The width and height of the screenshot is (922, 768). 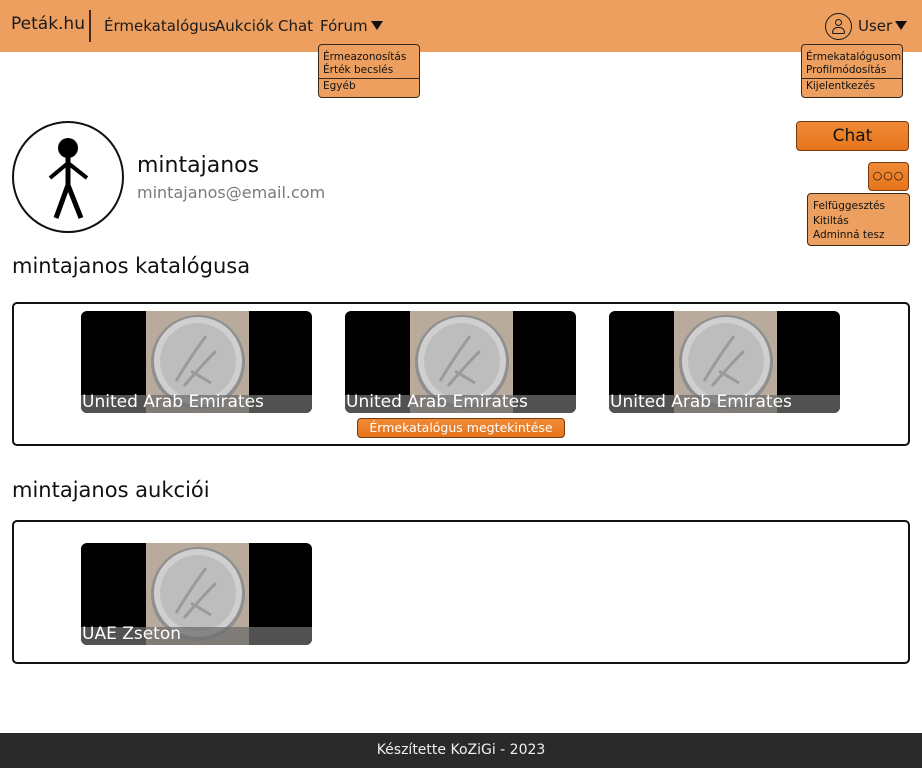 I want to click on user-menu-label: User, so click(x=875, y=26).